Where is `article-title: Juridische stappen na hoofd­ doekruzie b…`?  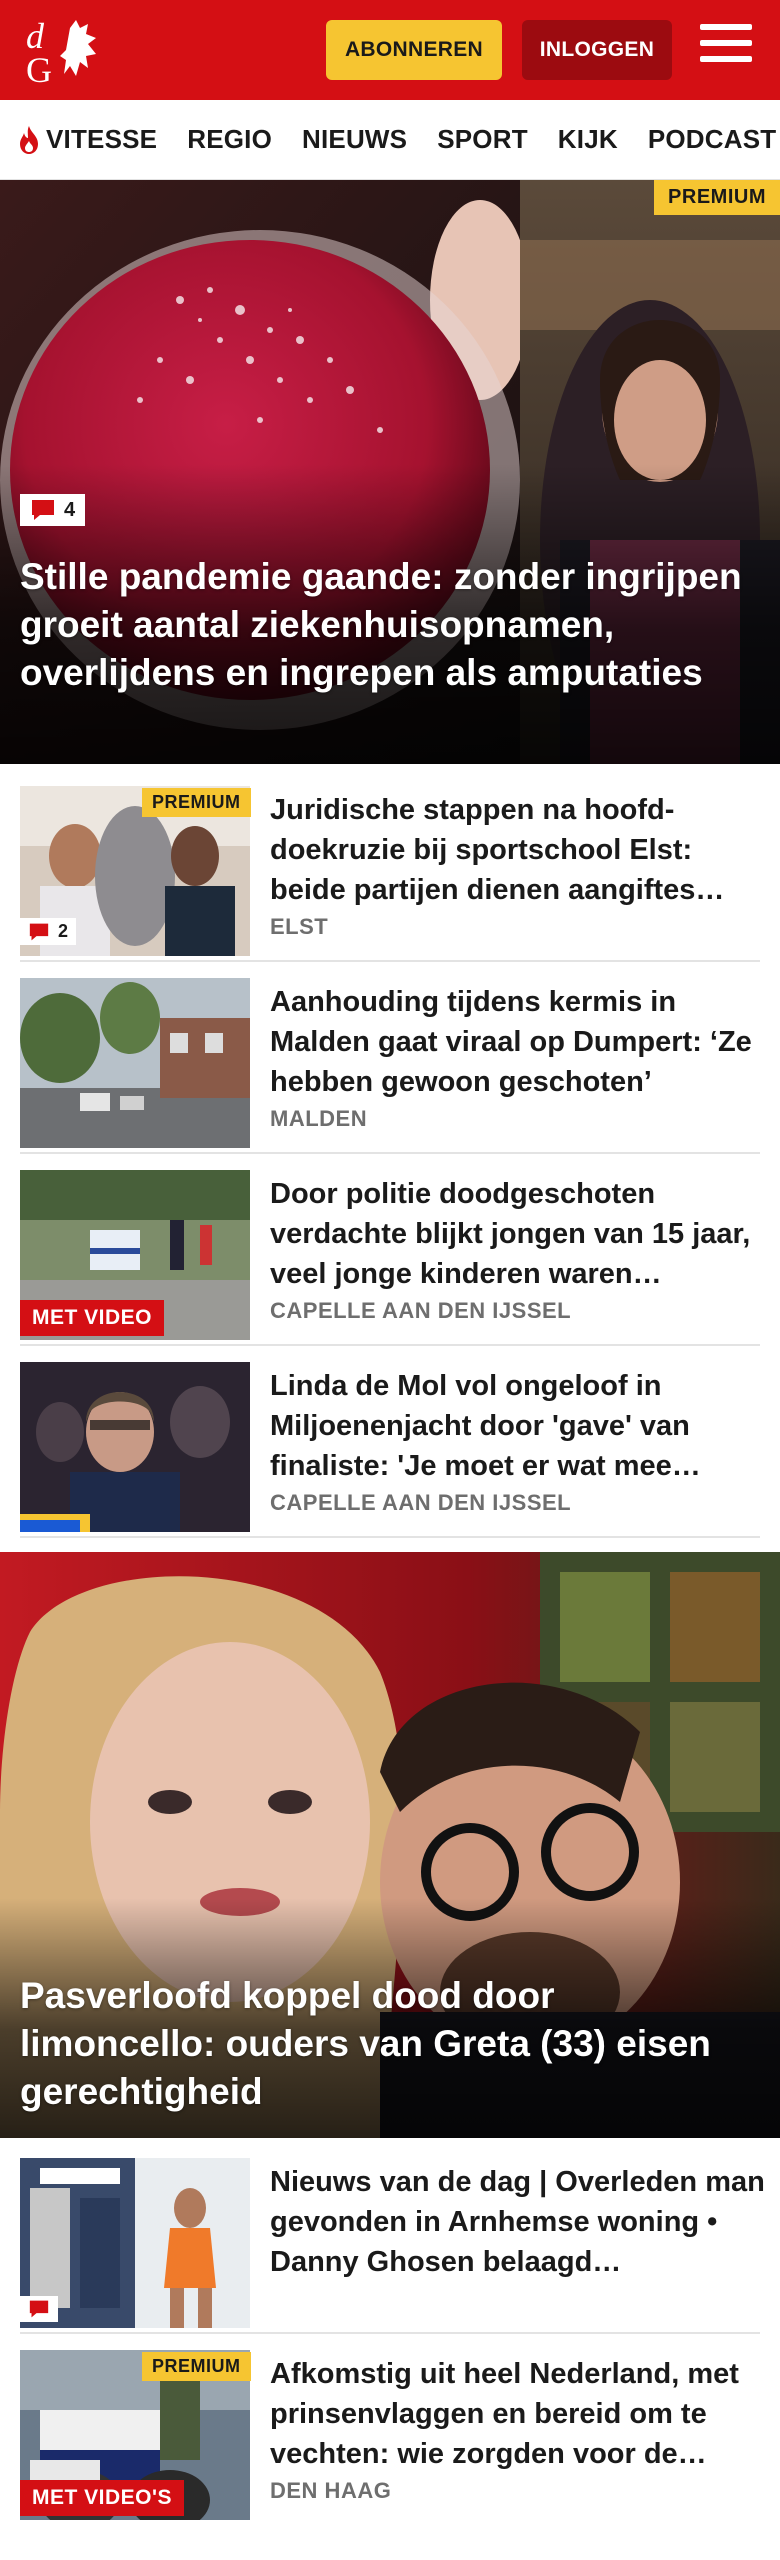 article-title: Juridische stappen na hoofd­ doekruzie b… is located at coordinates (520, 850).